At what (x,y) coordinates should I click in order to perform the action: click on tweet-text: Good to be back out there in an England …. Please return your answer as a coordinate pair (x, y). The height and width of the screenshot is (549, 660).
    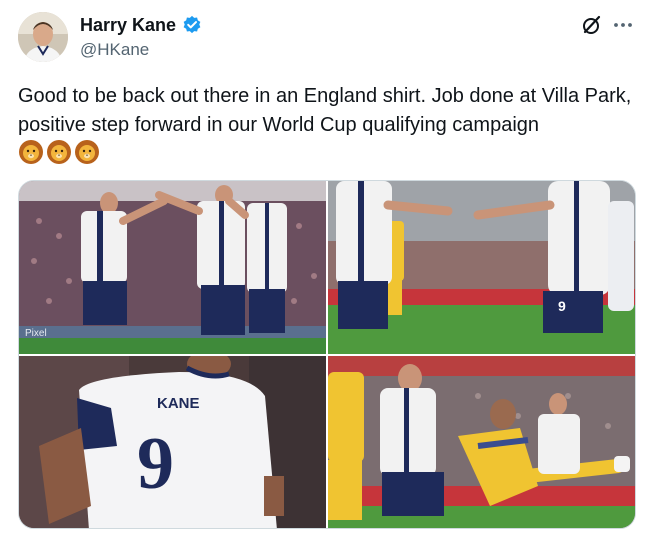
    Looking at the image, I should click on (325, 110).